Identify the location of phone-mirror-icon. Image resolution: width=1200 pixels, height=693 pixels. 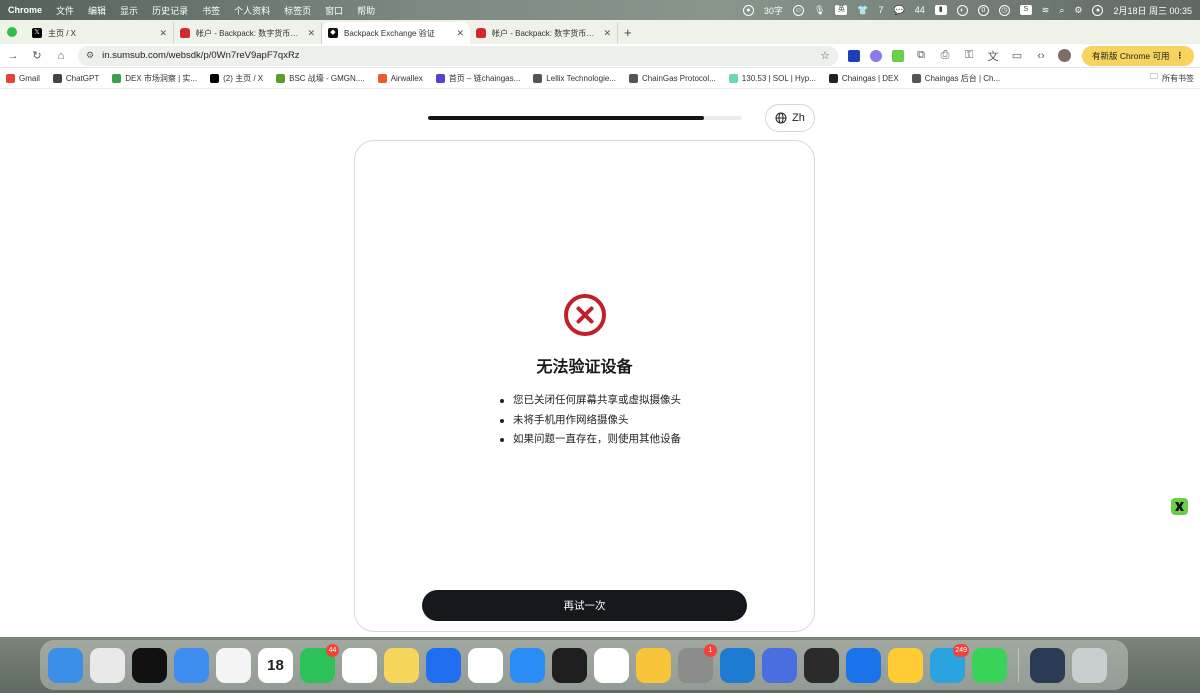
(779, 665).